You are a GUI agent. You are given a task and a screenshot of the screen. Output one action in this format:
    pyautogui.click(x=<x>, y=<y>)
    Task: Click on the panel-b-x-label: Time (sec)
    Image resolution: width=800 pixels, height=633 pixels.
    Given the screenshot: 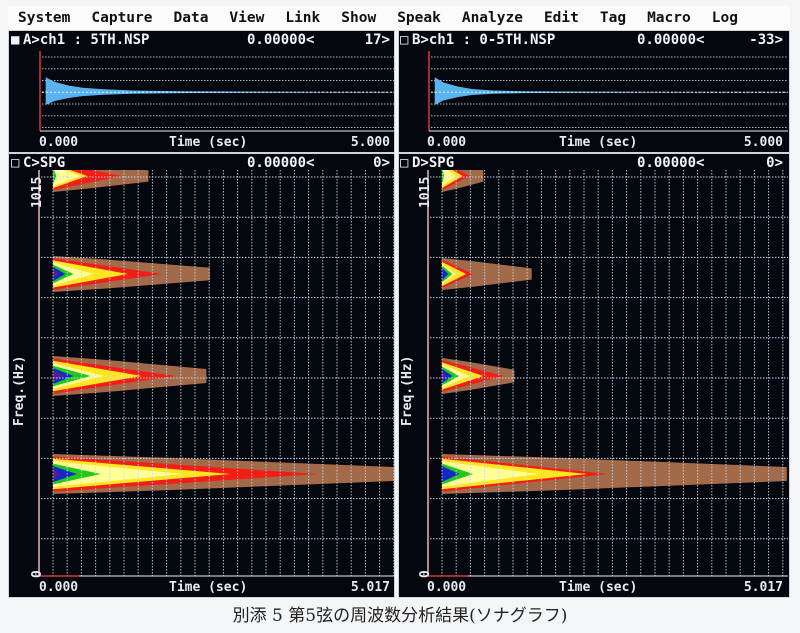 What is the action you would take?
    pyautogui.click(x=598, y=142)
    